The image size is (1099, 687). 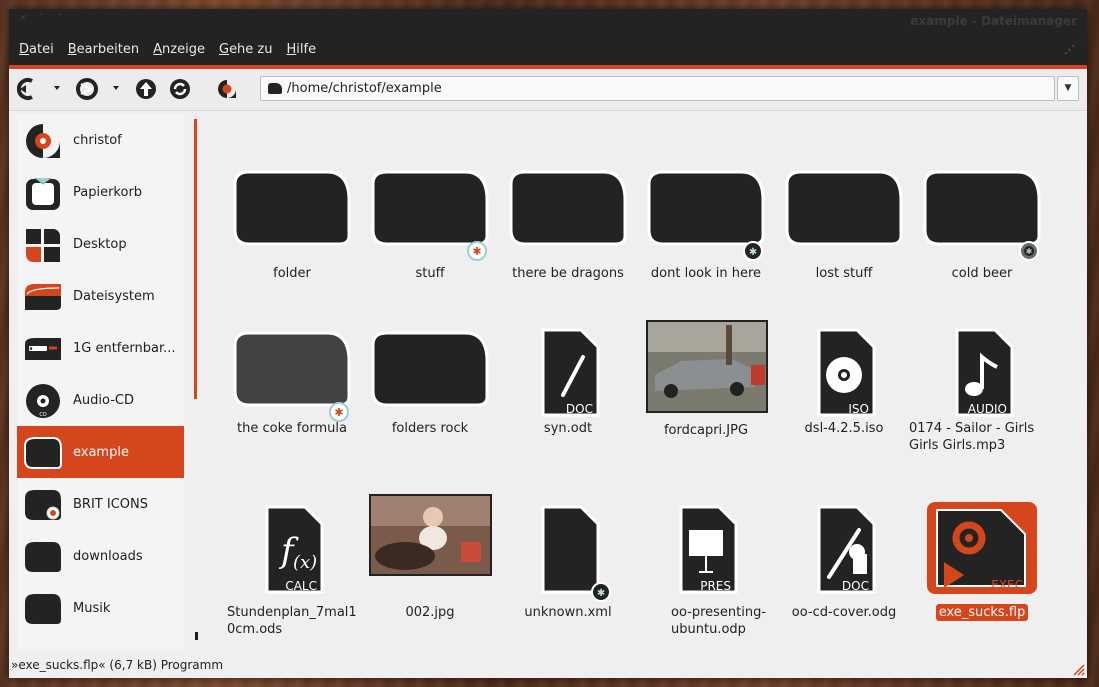 I want to click on file-name: lost stuff, so click(x=844, y=273).